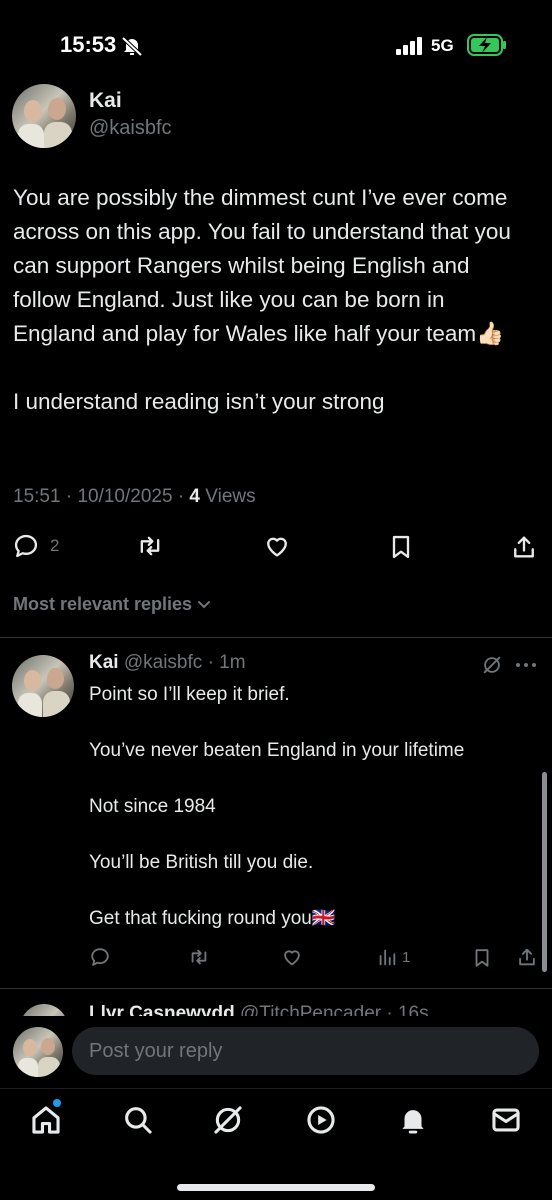 The width and height of the screenshot is (552, 1200). I want to click on composer-avatar, so click(38, 1052).